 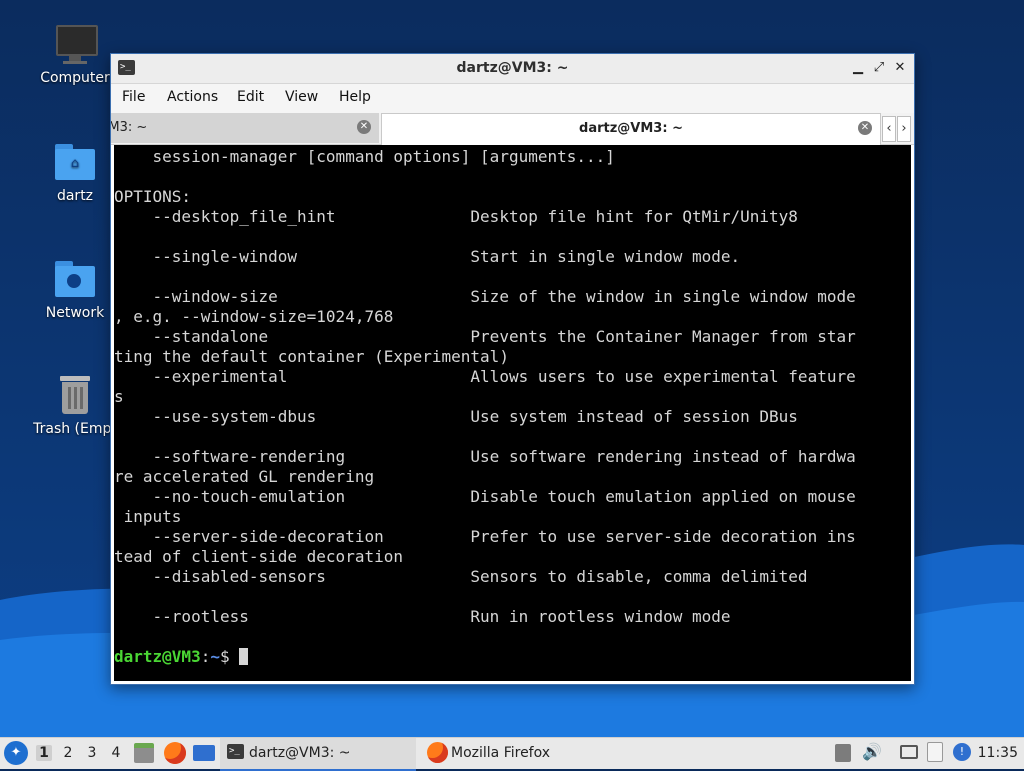 What do you see at coordinates (244, 656) in the screenshot?
I see `text-cursor` at bounding box center [244, 656].